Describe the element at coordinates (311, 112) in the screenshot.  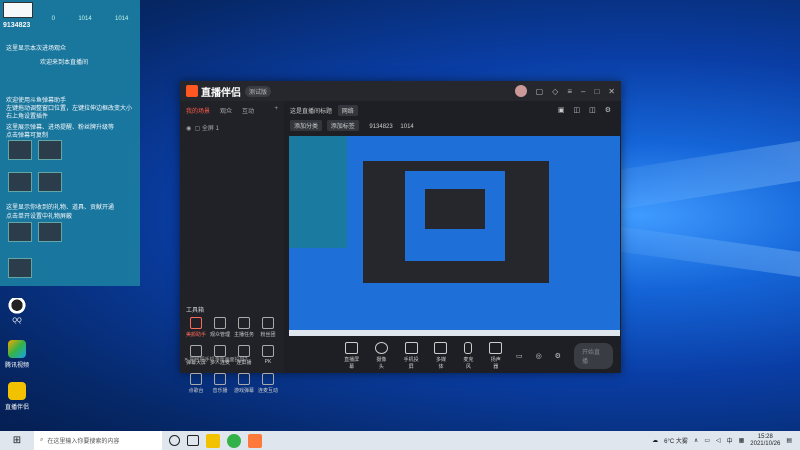
I see `live-title: 这是直播间标题` at that location.